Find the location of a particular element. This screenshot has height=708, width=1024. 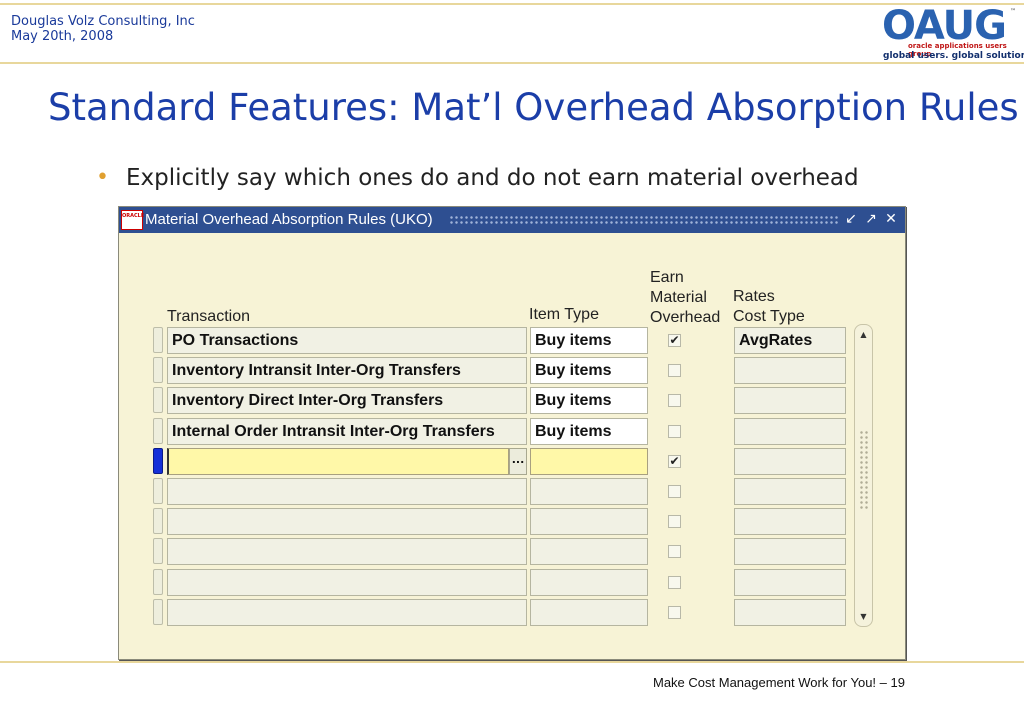

transaction-field: Inventory Intransit Inter-Org Transfers is located at coordinates (347, 370).